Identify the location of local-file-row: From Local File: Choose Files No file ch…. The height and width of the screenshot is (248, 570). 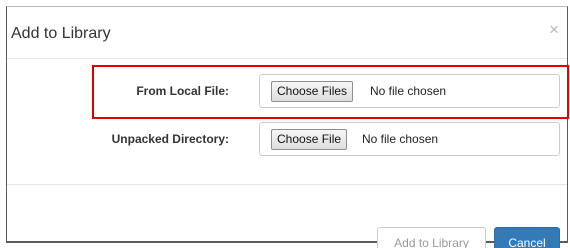
(287, 91).